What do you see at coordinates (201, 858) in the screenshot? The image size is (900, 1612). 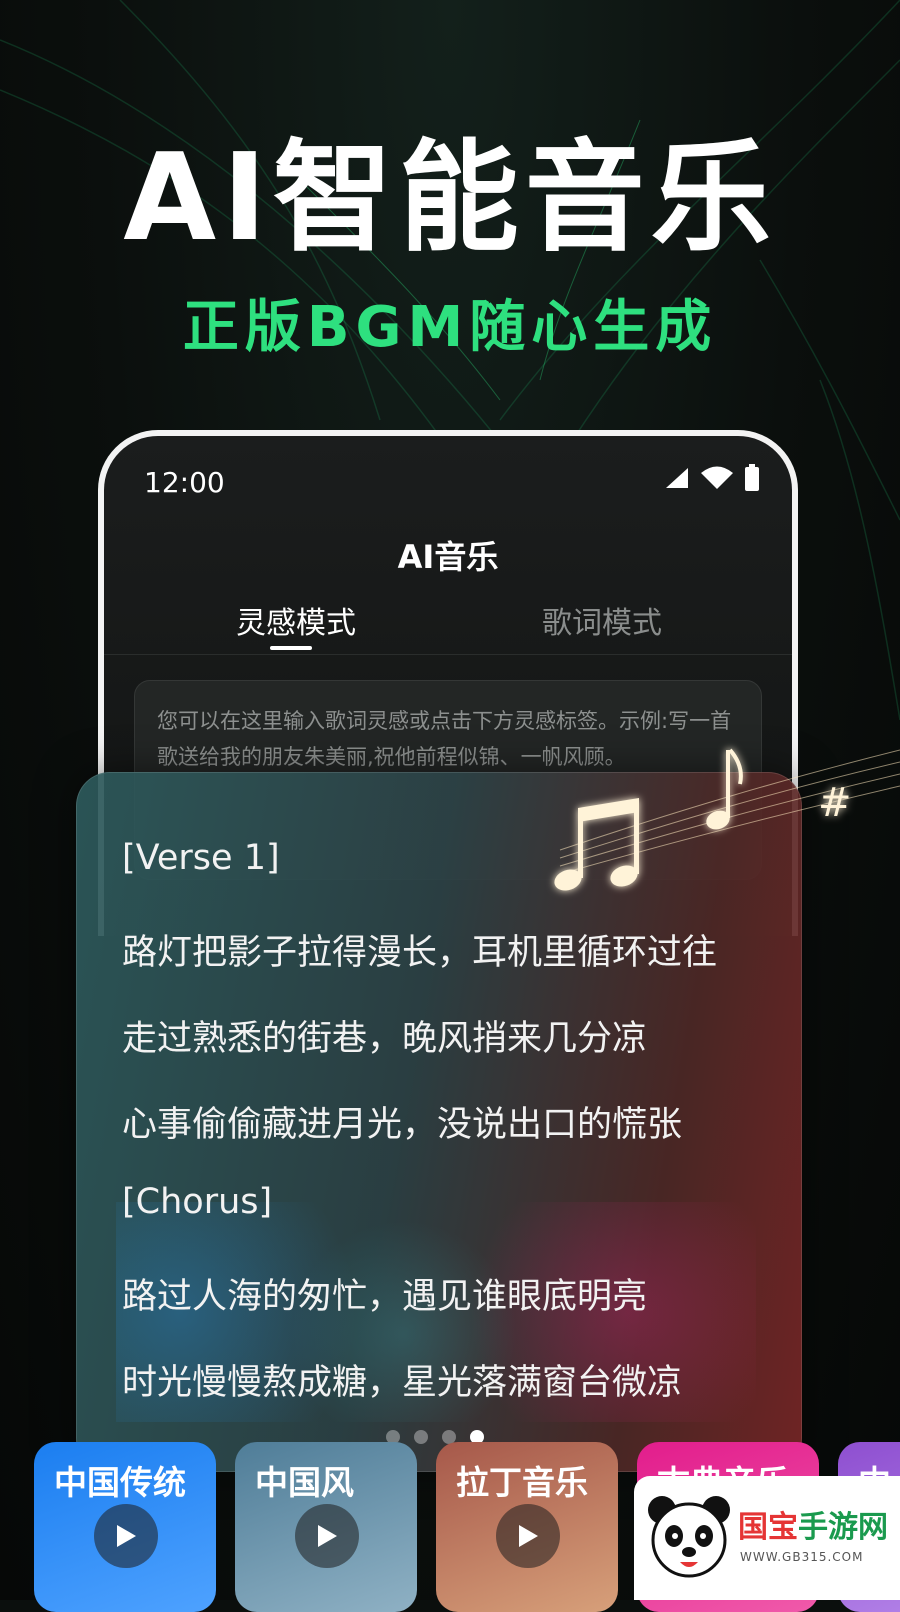 I see `lyric-line: [Verse 1]` at bounding box center [201, 858].